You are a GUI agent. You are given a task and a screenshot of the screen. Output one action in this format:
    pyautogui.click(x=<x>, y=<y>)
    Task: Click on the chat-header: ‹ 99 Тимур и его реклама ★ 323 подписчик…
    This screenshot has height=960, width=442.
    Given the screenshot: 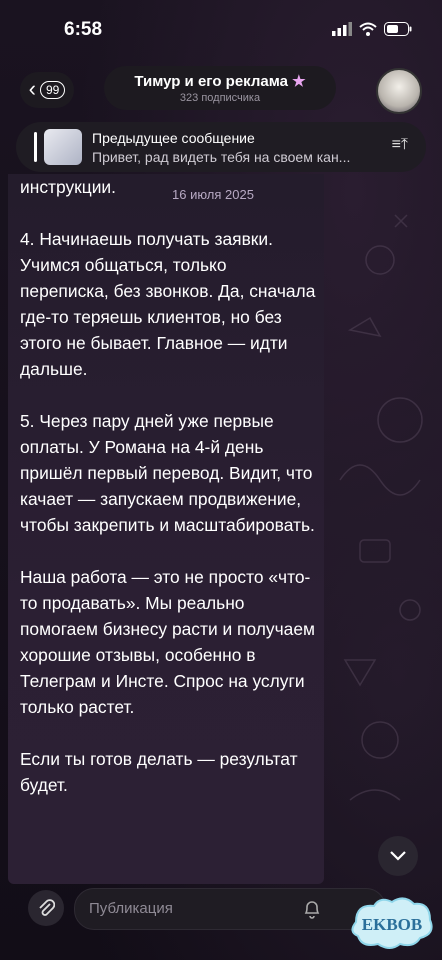 What is the action you would take?
    pyautogui.click(x=221, y=90)
    